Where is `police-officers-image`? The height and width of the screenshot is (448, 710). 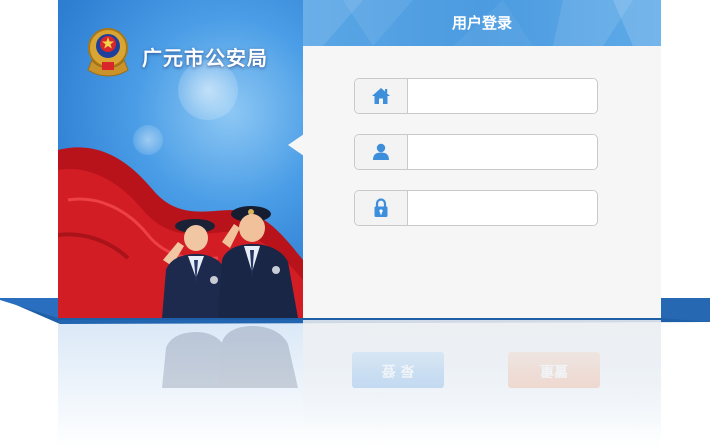
police-officers-image is located at coordinates (230, 262).